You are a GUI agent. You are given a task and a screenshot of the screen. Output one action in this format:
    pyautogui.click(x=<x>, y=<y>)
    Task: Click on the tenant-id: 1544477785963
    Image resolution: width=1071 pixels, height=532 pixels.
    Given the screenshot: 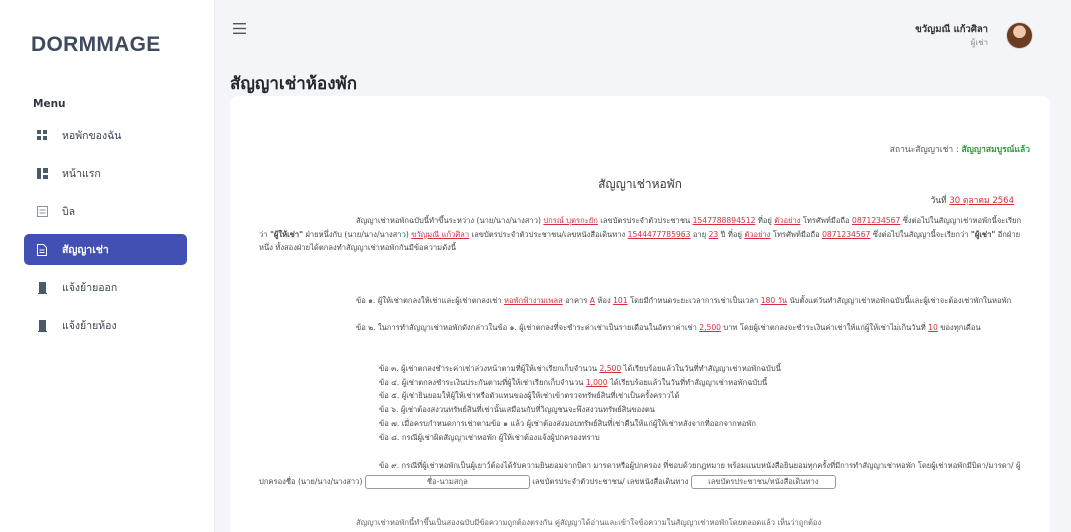 What is the action you would take?
    pyautogui.click(x=659, y=234)
    